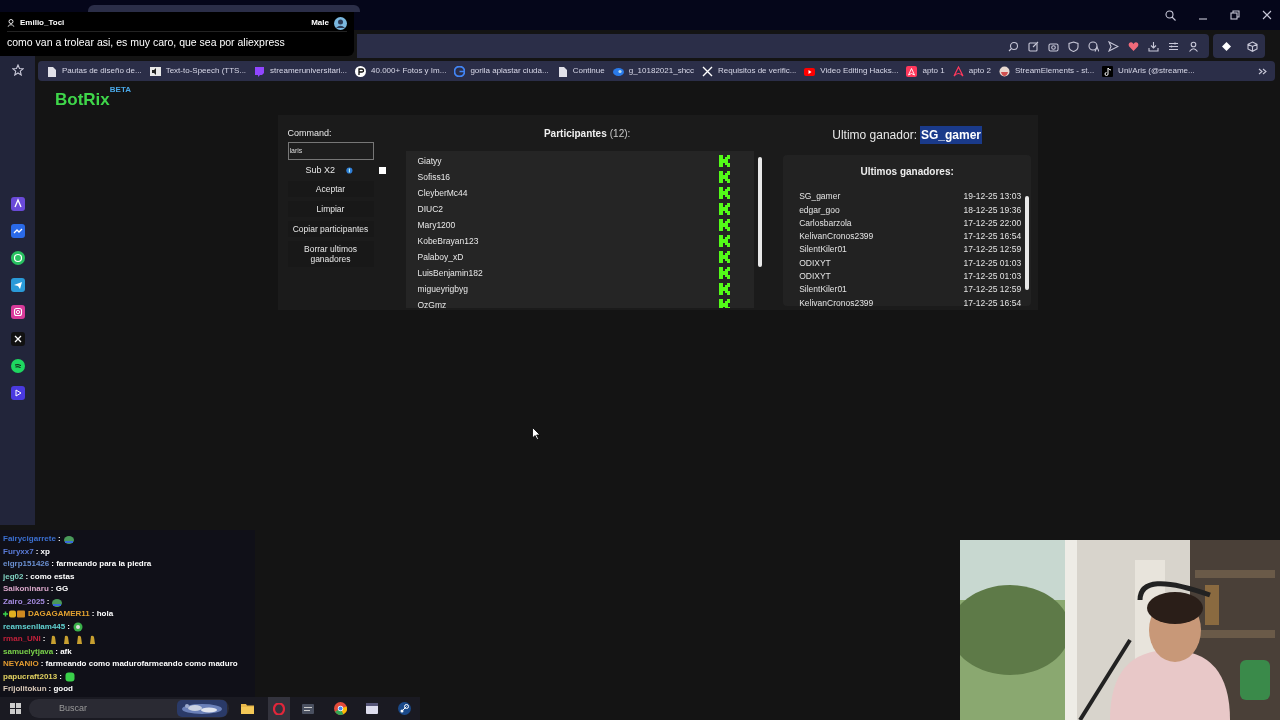 The width and height of the screenshot is (1280, 720). I want to click on last-winner-label: Ultimo ganador:, so click(874, 135).